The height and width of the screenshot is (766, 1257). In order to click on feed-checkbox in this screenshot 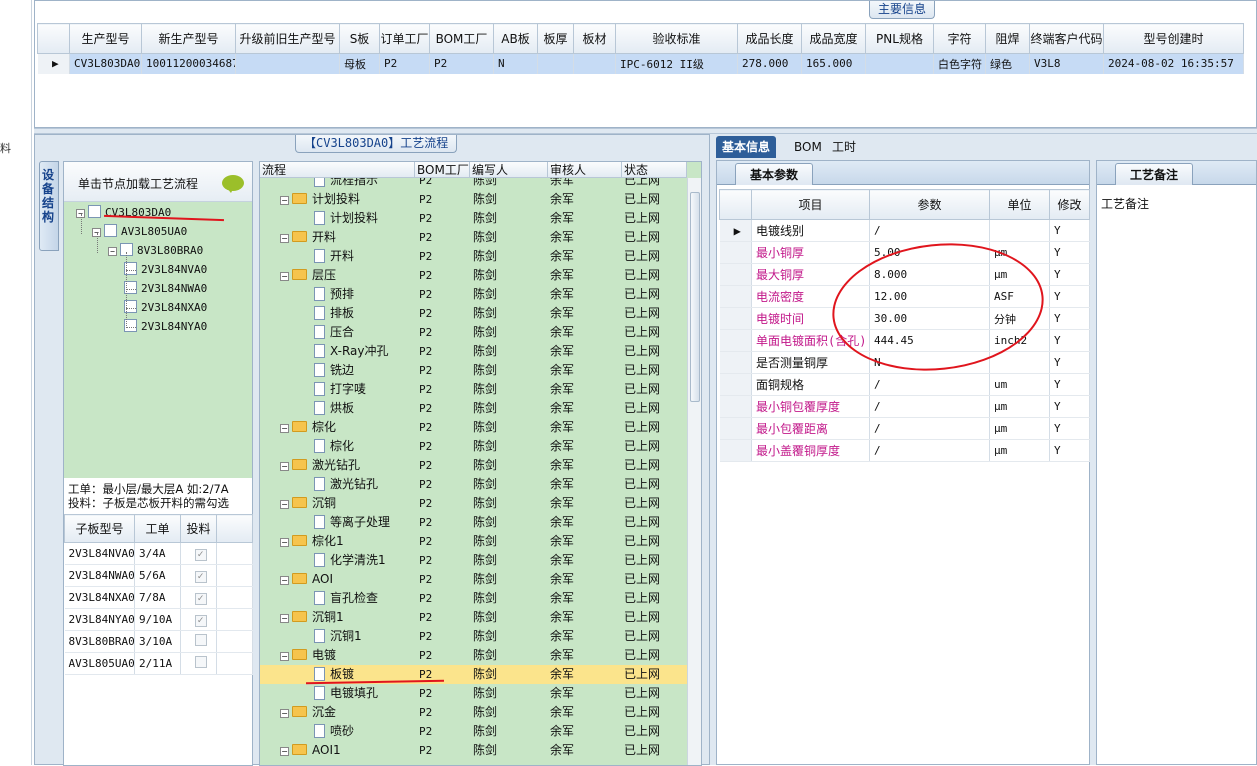, I will do `click(200, 640)`.